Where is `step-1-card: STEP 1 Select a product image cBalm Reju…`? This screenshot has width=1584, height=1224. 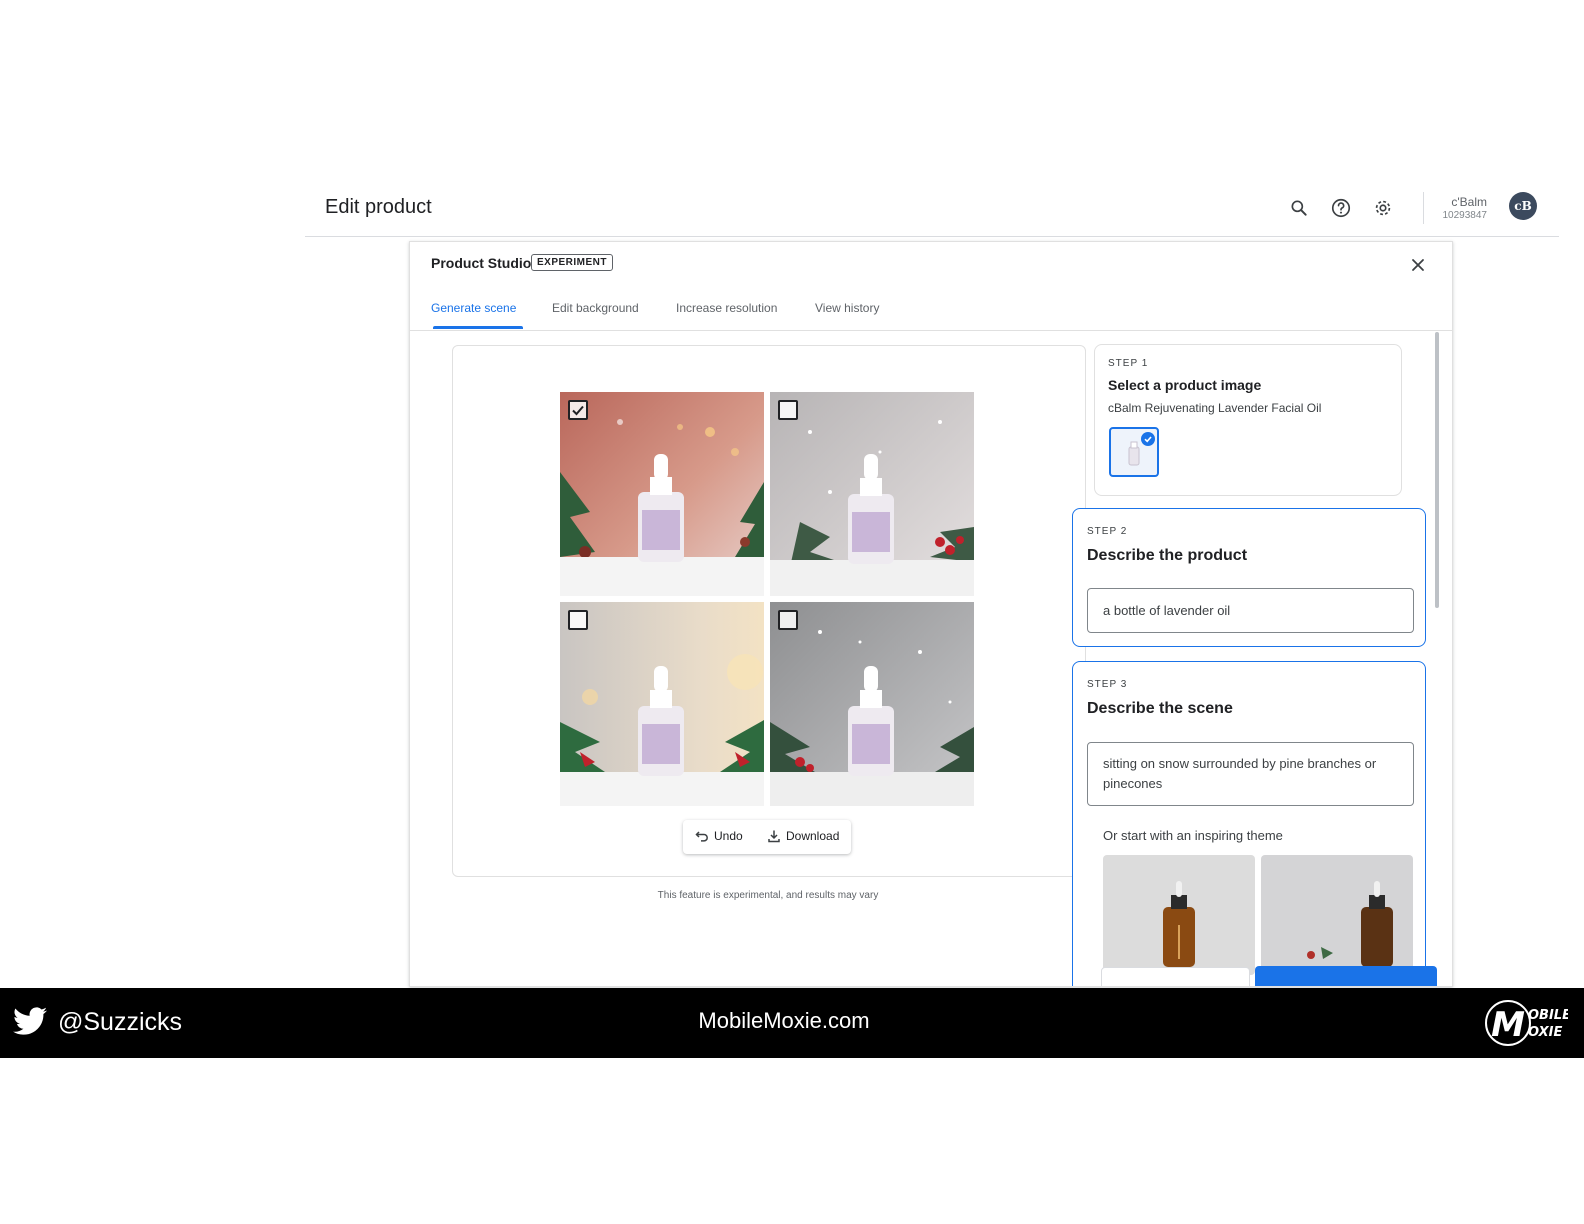 step-1-card: STEP 1 Select a product image cBalm Reju… is located at coordinates (1248, 420).